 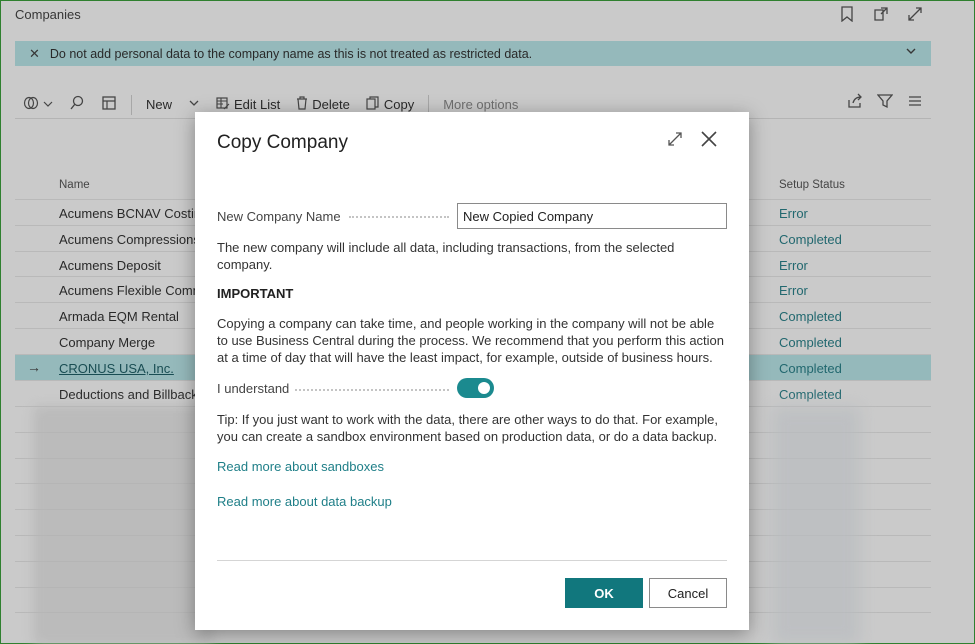 I want to click on toggle-knob, so click(x=484, y=388).